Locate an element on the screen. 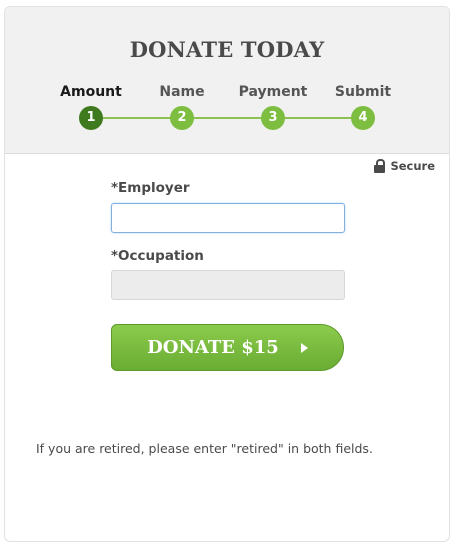 Image resolution: width=456 pixels, height=548 pixels. step-label-payment: Payment is located at coordinates (273, 92).